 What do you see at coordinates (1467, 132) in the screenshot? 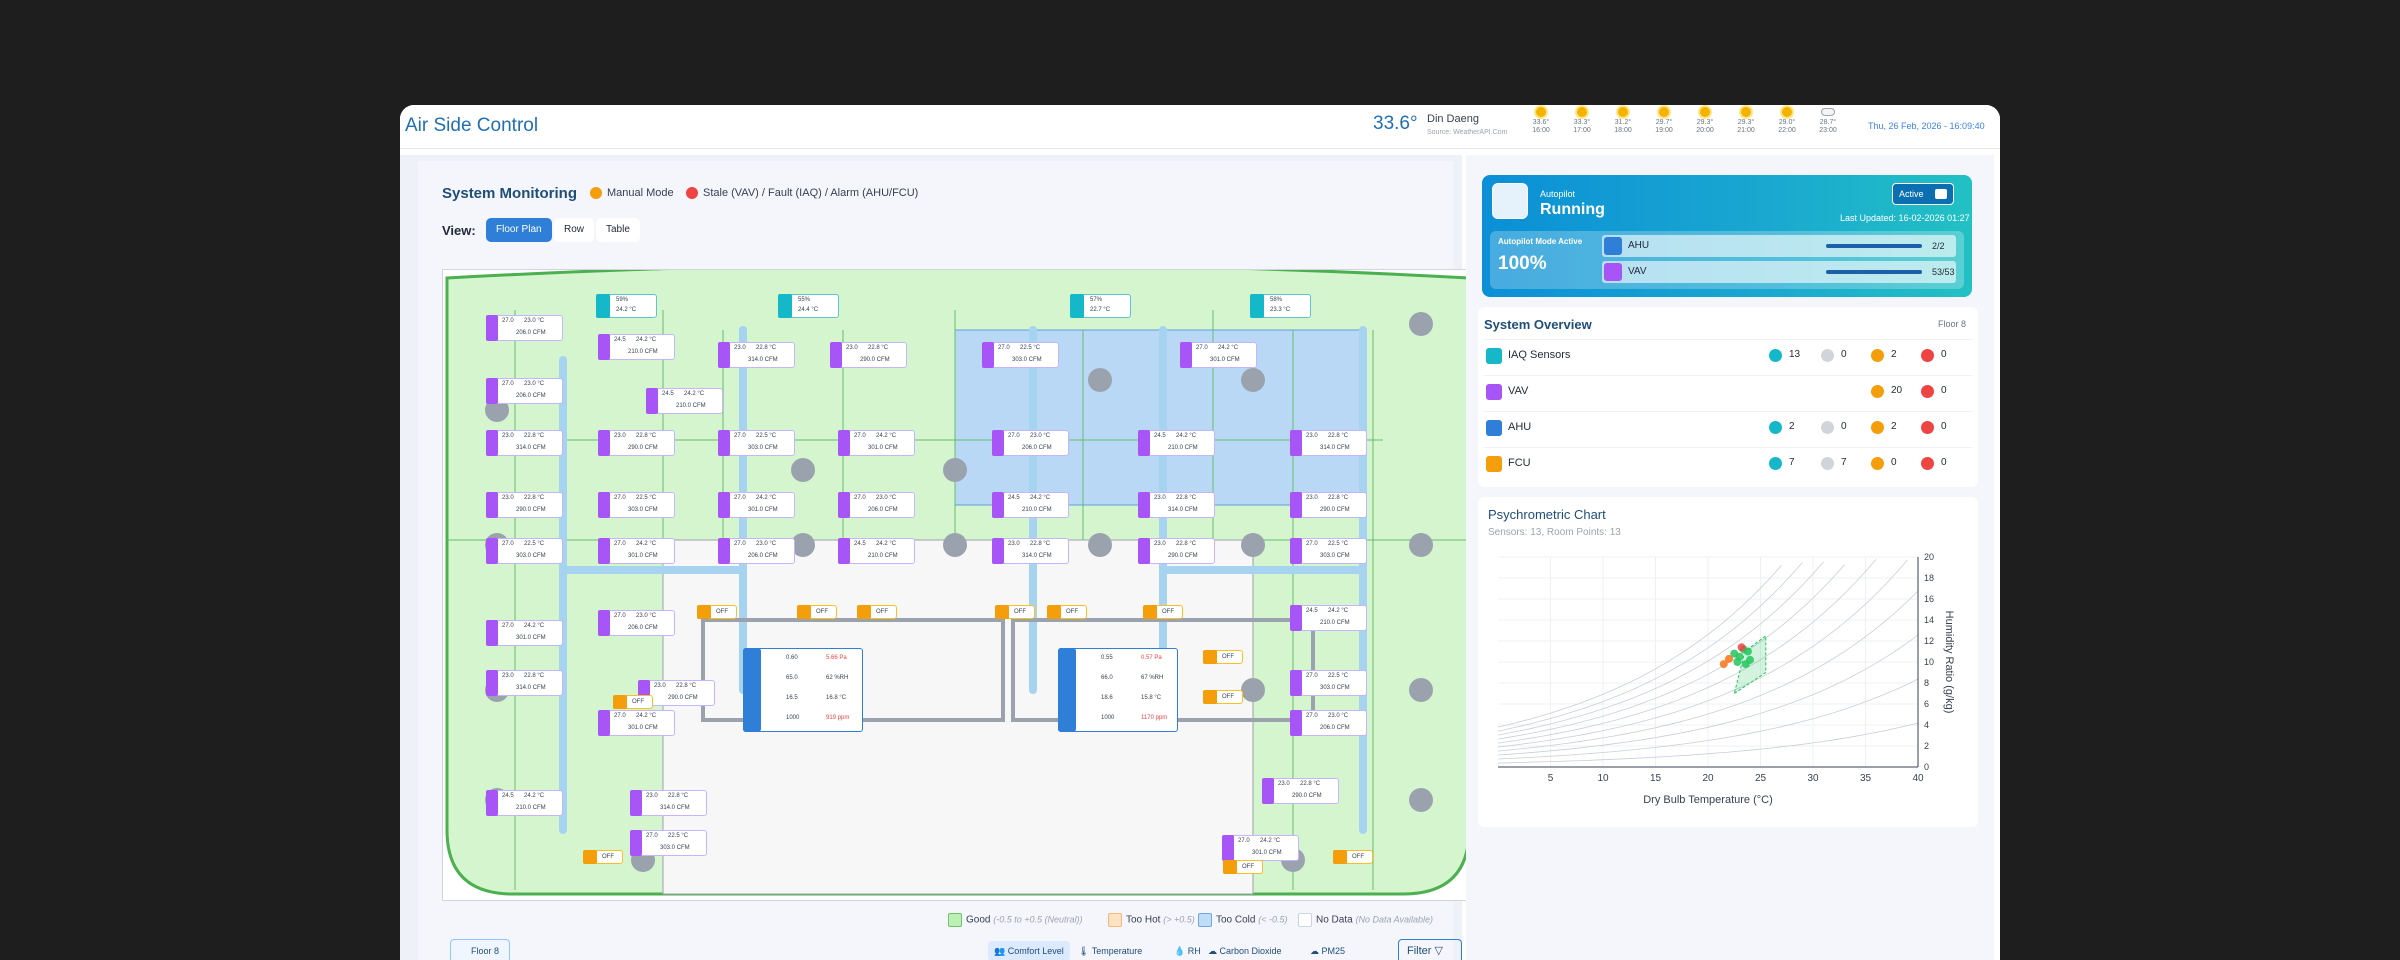
I see `weather-source: Source: WeatherAPI.Com` at bounding box center [1467, 132].